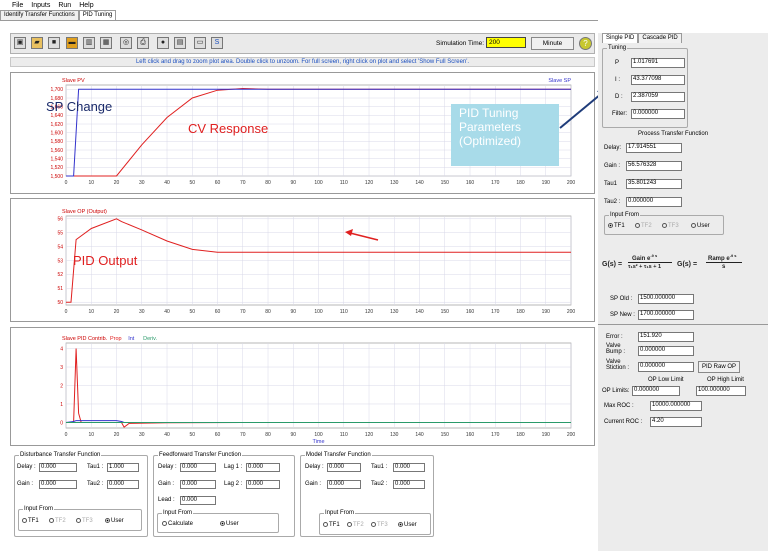 This screenshot has width=768, height=551. Describe the element at coordinates (233, 484) in the screenshot. I see `feedforward-lag2-label: Lag 2 :` at that location.